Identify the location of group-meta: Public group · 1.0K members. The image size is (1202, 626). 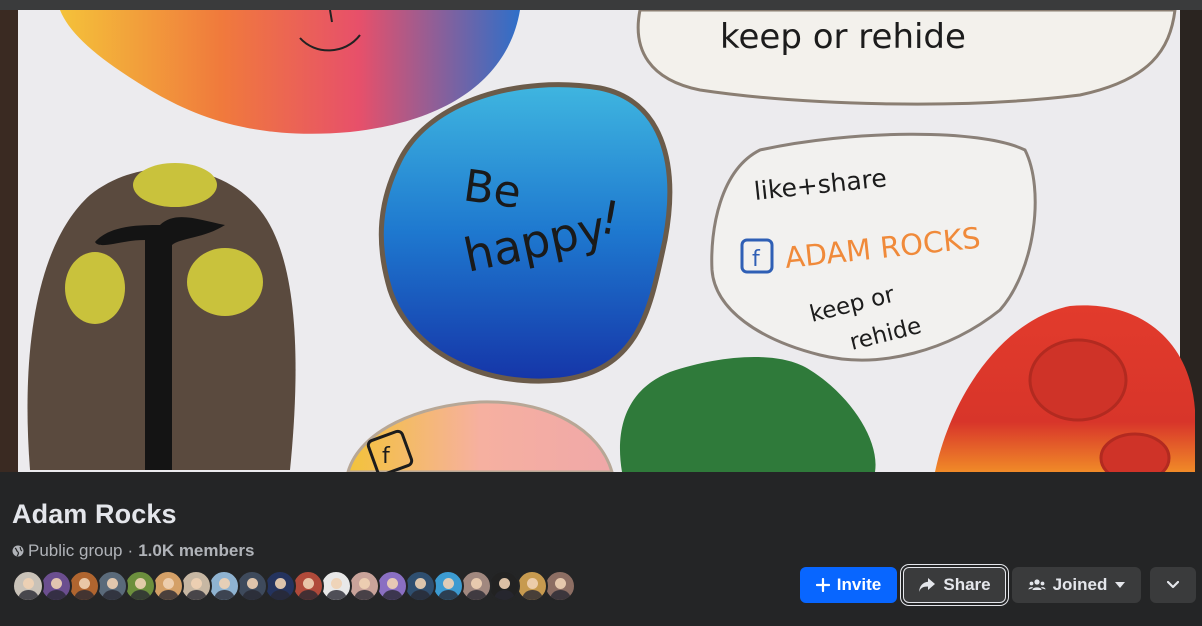
(133, 551).